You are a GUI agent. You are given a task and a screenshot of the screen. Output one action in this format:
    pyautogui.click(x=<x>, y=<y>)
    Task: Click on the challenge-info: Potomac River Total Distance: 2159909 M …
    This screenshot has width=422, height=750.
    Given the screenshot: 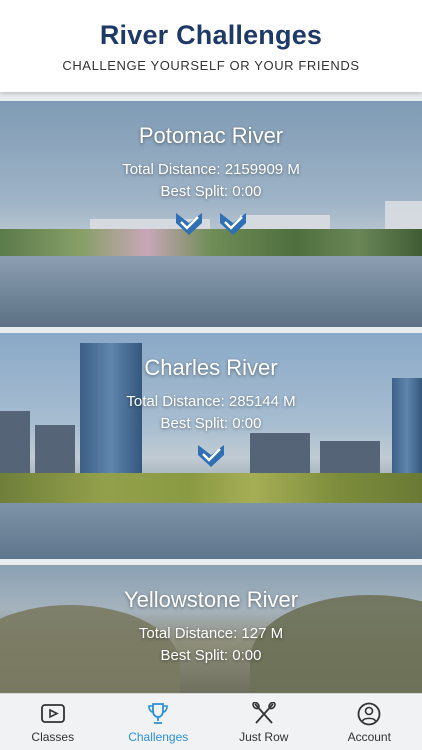 What is the action you would take?
    pyautogui.click(x=211, y=163)
    